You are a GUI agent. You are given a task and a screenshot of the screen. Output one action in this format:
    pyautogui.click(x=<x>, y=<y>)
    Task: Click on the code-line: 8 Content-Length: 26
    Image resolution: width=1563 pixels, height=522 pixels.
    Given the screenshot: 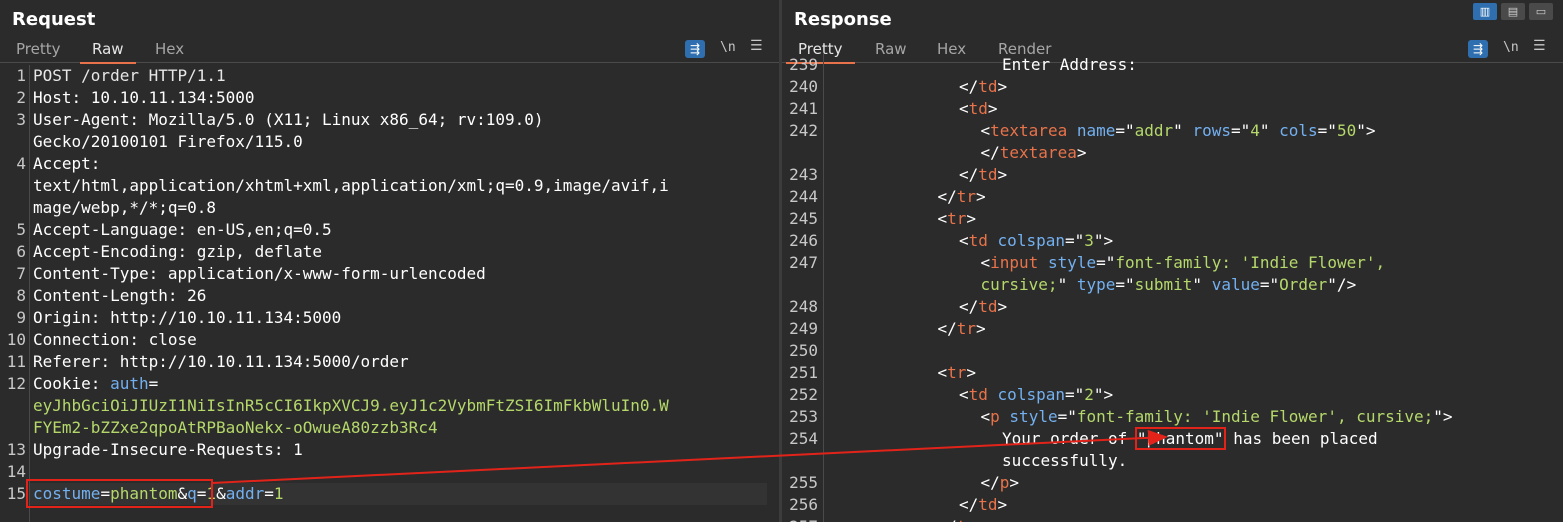 What is the action you would take?
    pyautogui.click(x=389, y=296)
    